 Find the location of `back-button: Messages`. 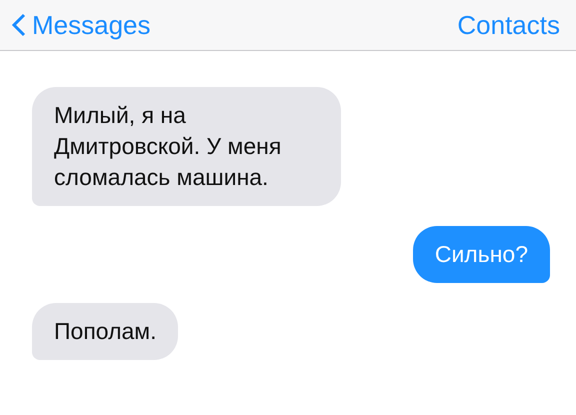

back-button: Messages is located at coordinates (81, 25).